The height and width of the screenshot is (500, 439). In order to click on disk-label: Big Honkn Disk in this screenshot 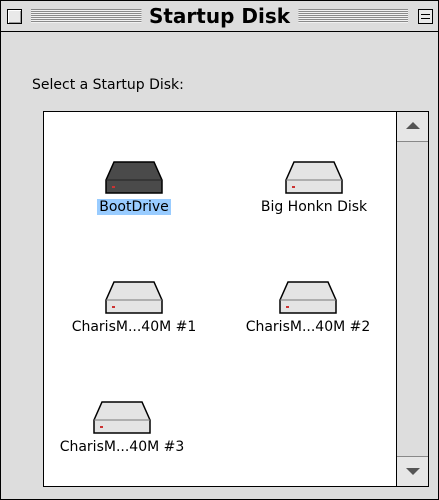, I will do `click(314, 207)`.